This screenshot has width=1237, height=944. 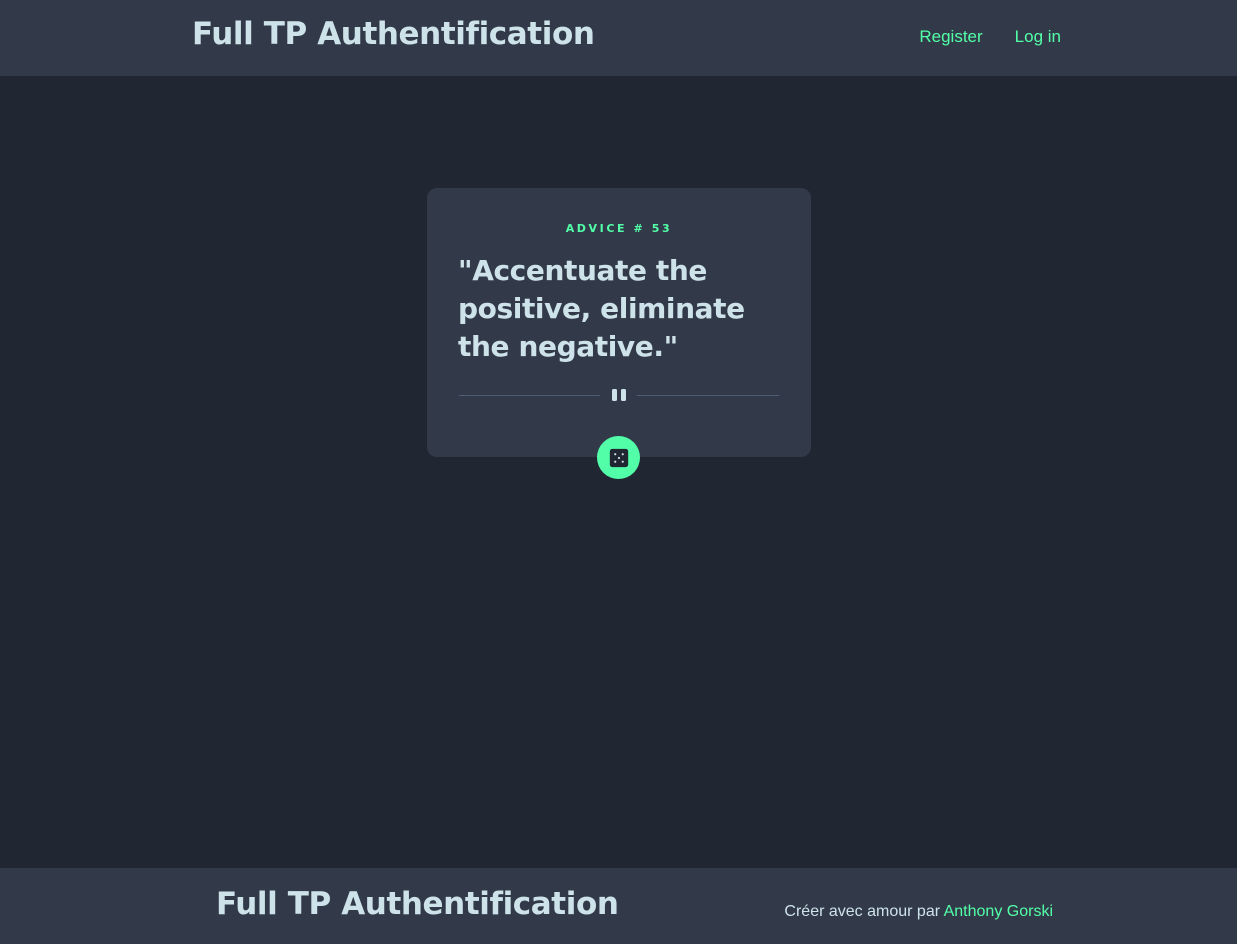 I want to click on dice-icon, so click(x=618, y=457).